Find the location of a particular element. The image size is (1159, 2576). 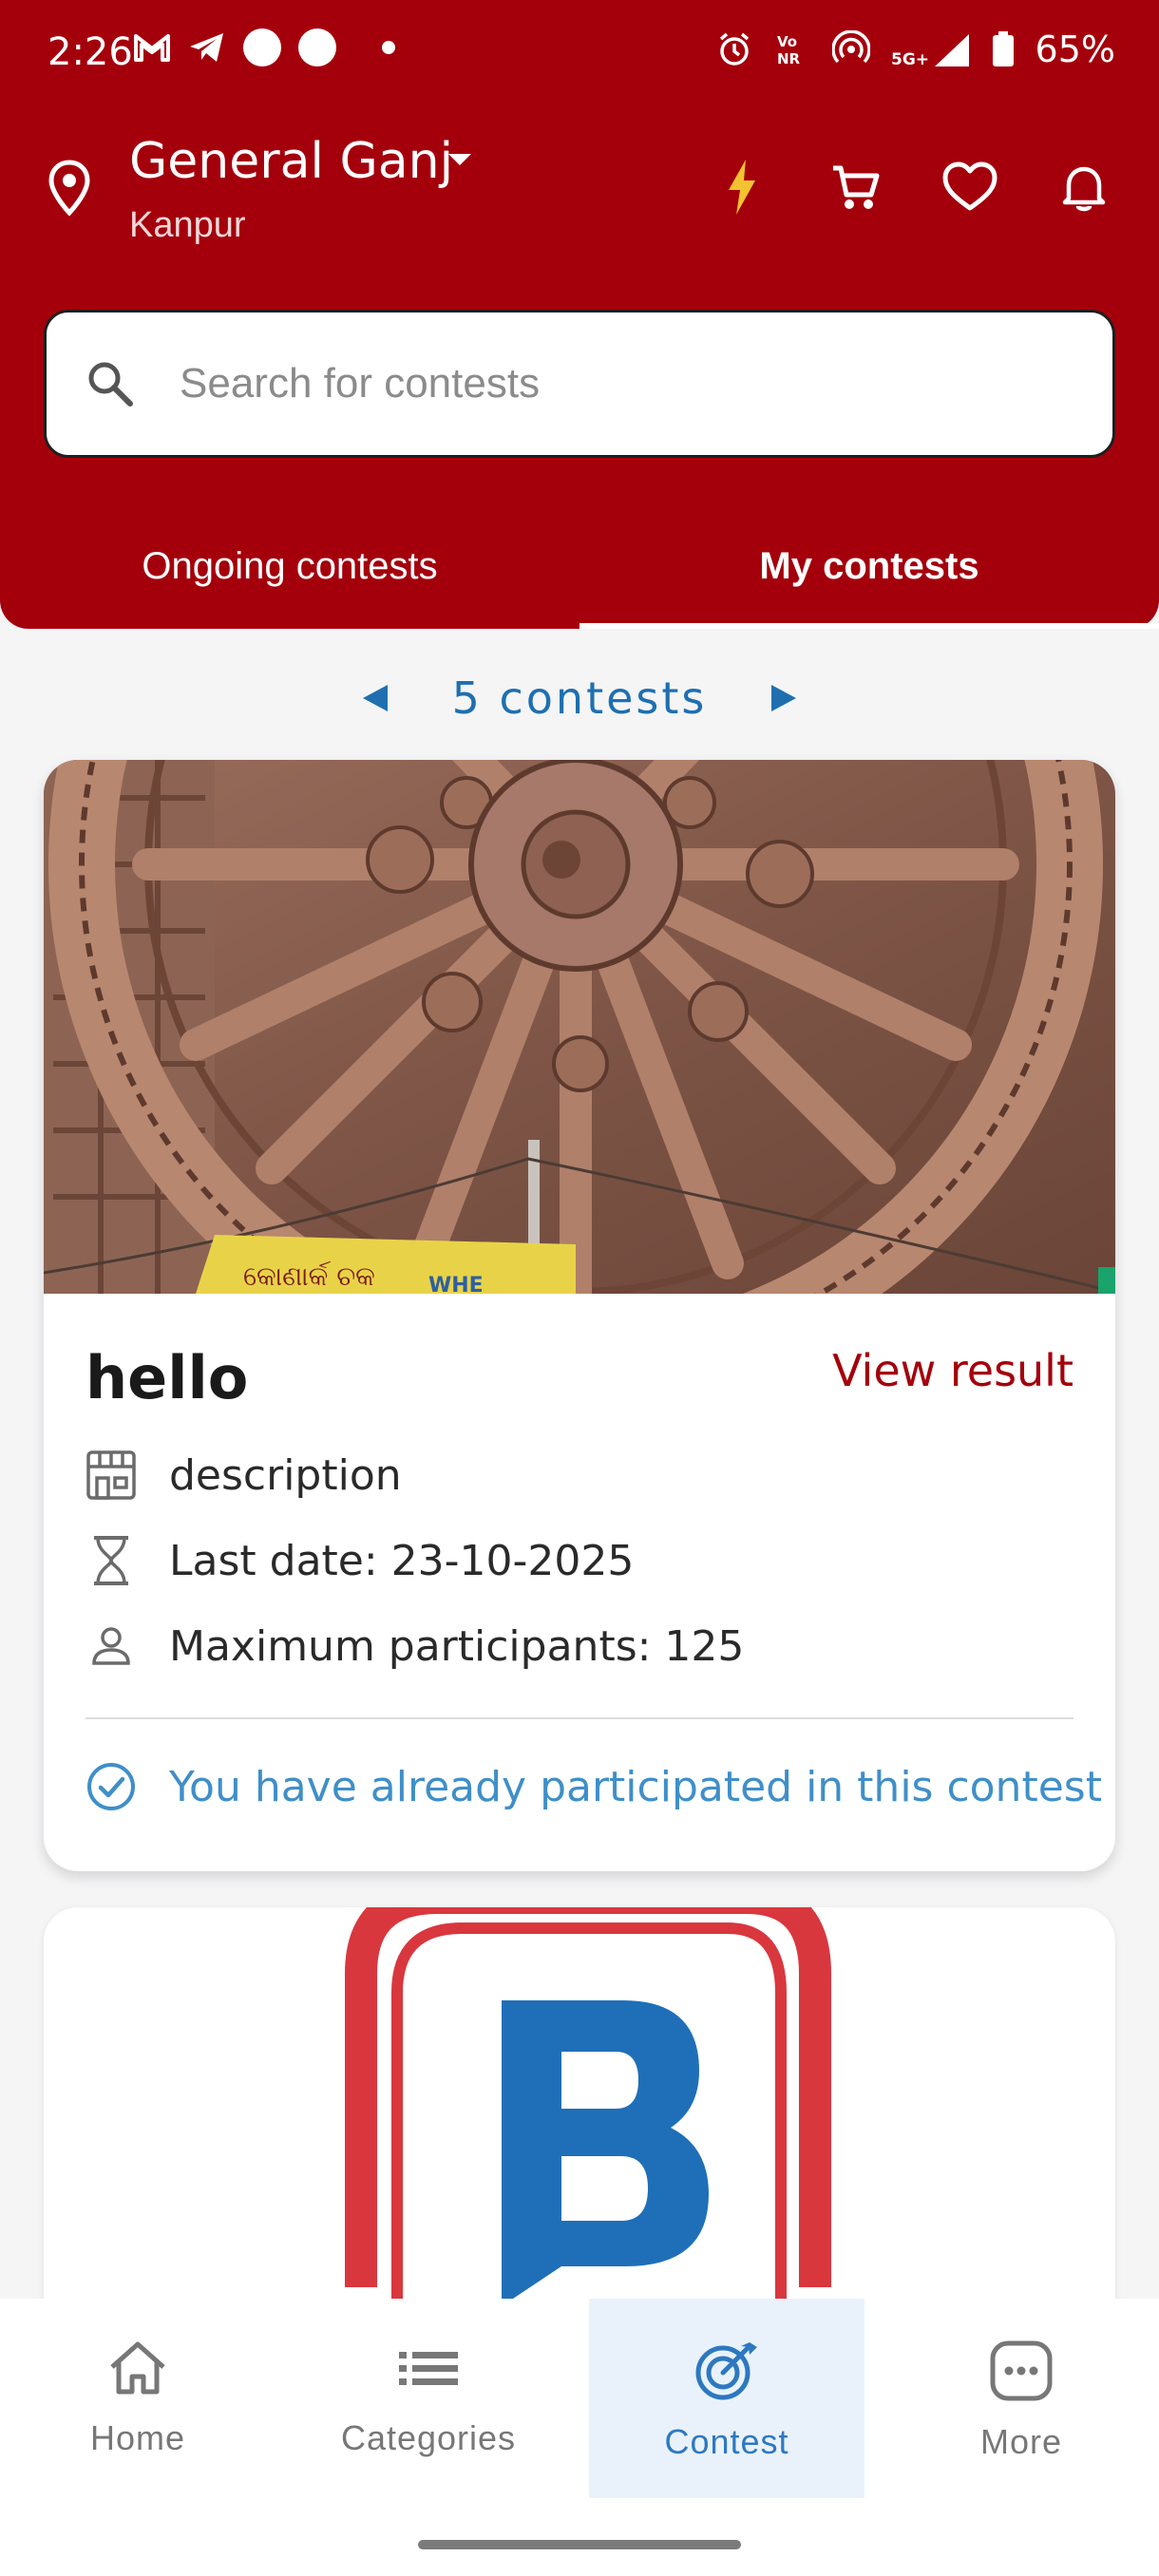

hourglass-icon is located at coordinates (111, 1560).